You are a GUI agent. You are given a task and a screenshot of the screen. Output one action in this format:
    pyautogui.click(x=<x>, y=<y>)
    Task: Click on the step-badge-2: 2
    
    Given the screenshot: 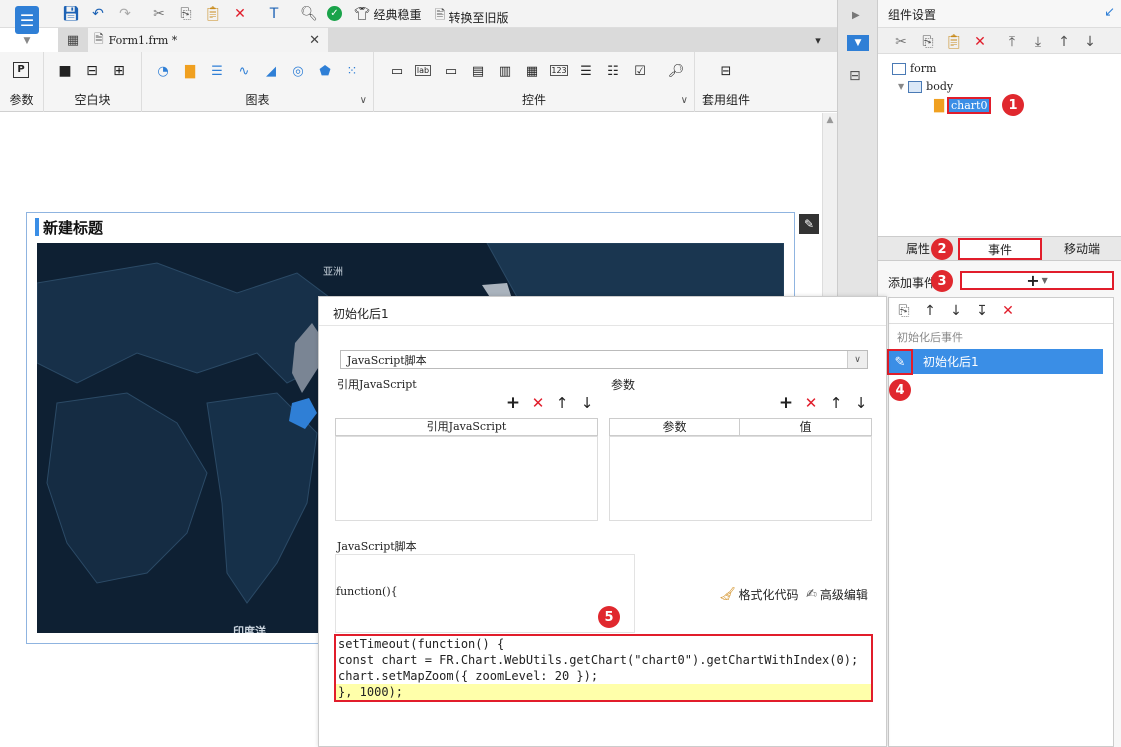 What is the action you would take?
    pyautogui.click(x=942, y=249)
    